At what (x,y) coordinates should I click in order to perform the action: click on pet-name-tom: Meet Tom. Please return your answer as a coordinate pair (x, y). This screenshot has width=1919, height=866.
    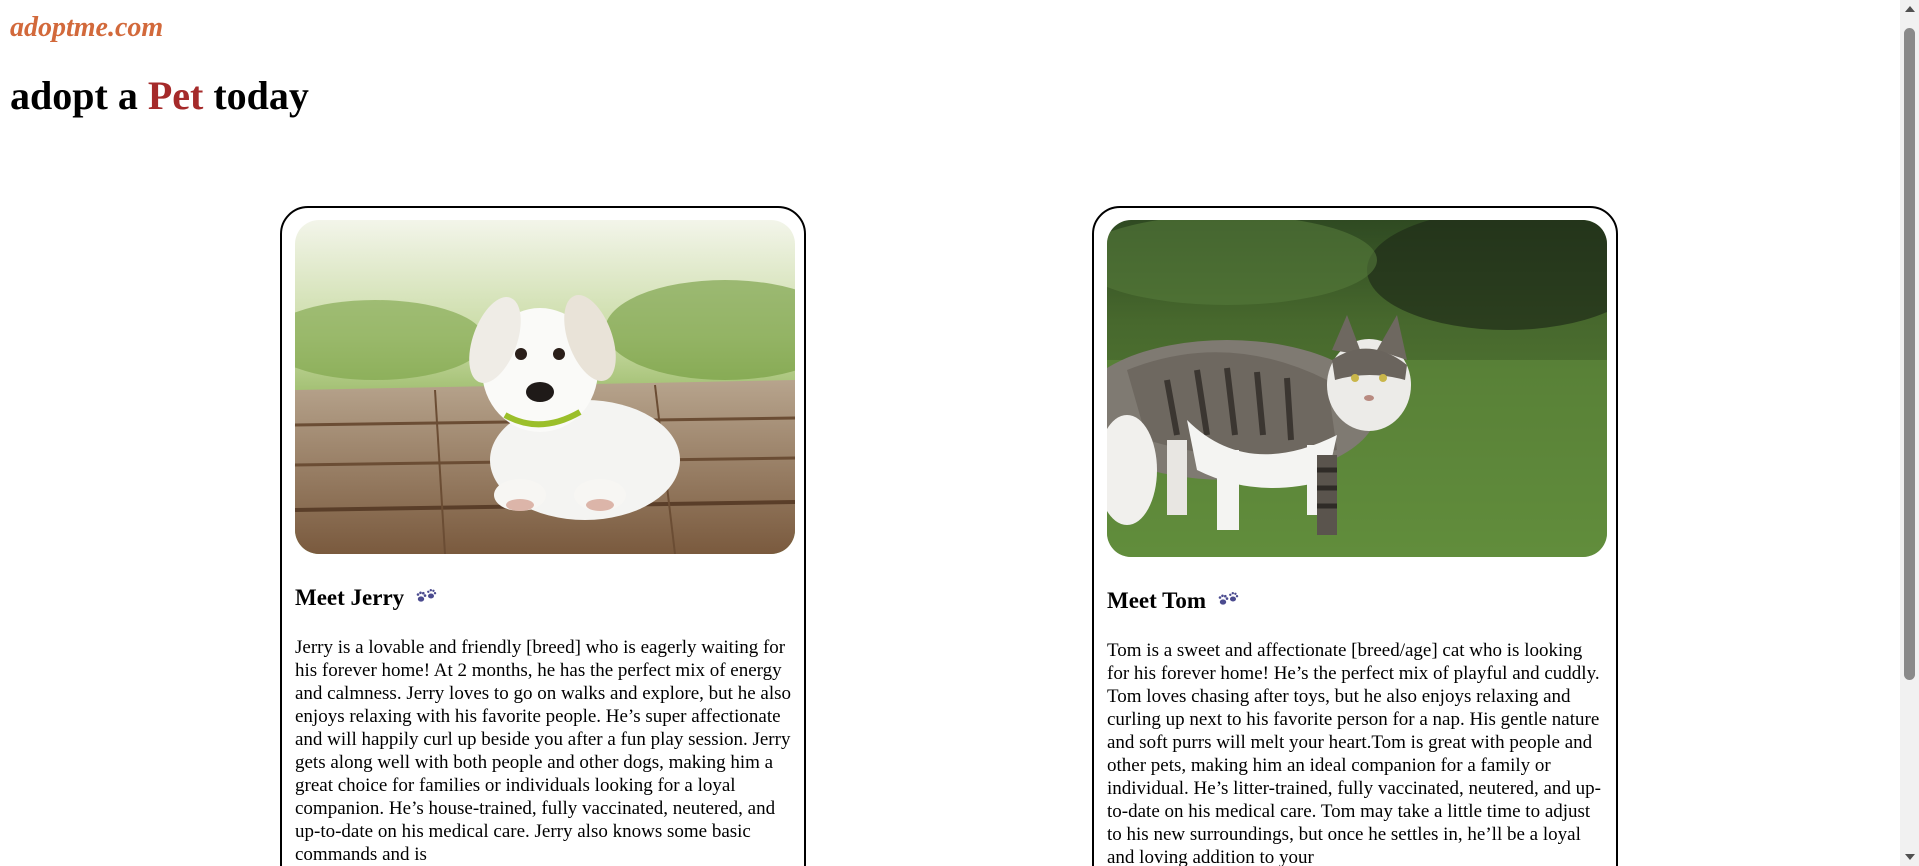
    Looking at the image, I should click on (1355, 601).